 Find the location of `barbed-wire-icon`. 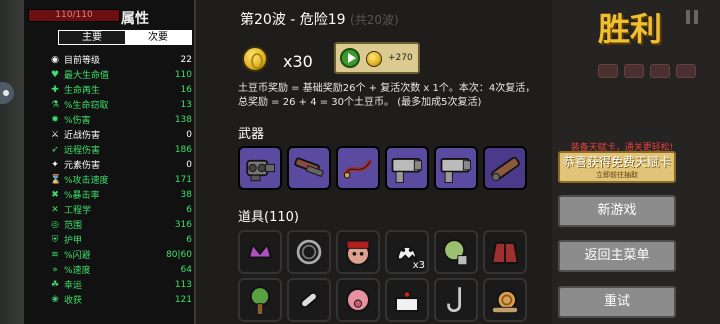

barbed-wire-icon is located at coordinates (309, 252).